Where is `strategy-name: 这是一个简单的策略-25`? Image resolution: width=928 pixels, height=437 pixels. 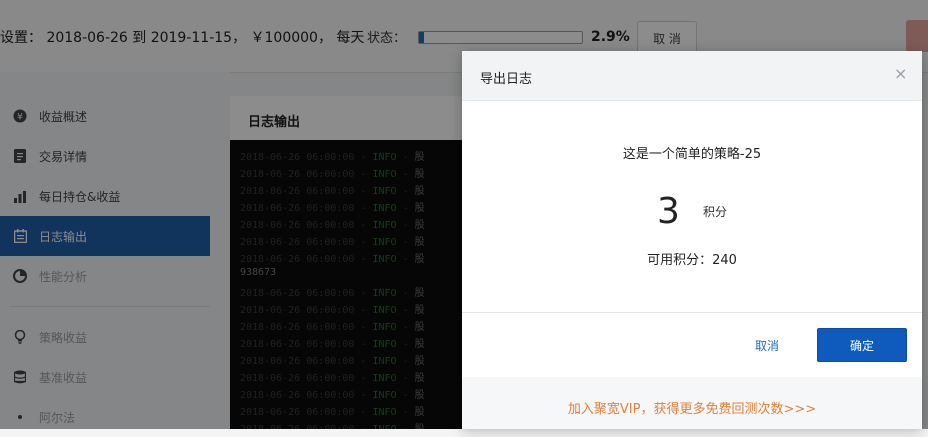
strategy-name: 这是一个简单的策略-25 is located at coordinates (692, 154).